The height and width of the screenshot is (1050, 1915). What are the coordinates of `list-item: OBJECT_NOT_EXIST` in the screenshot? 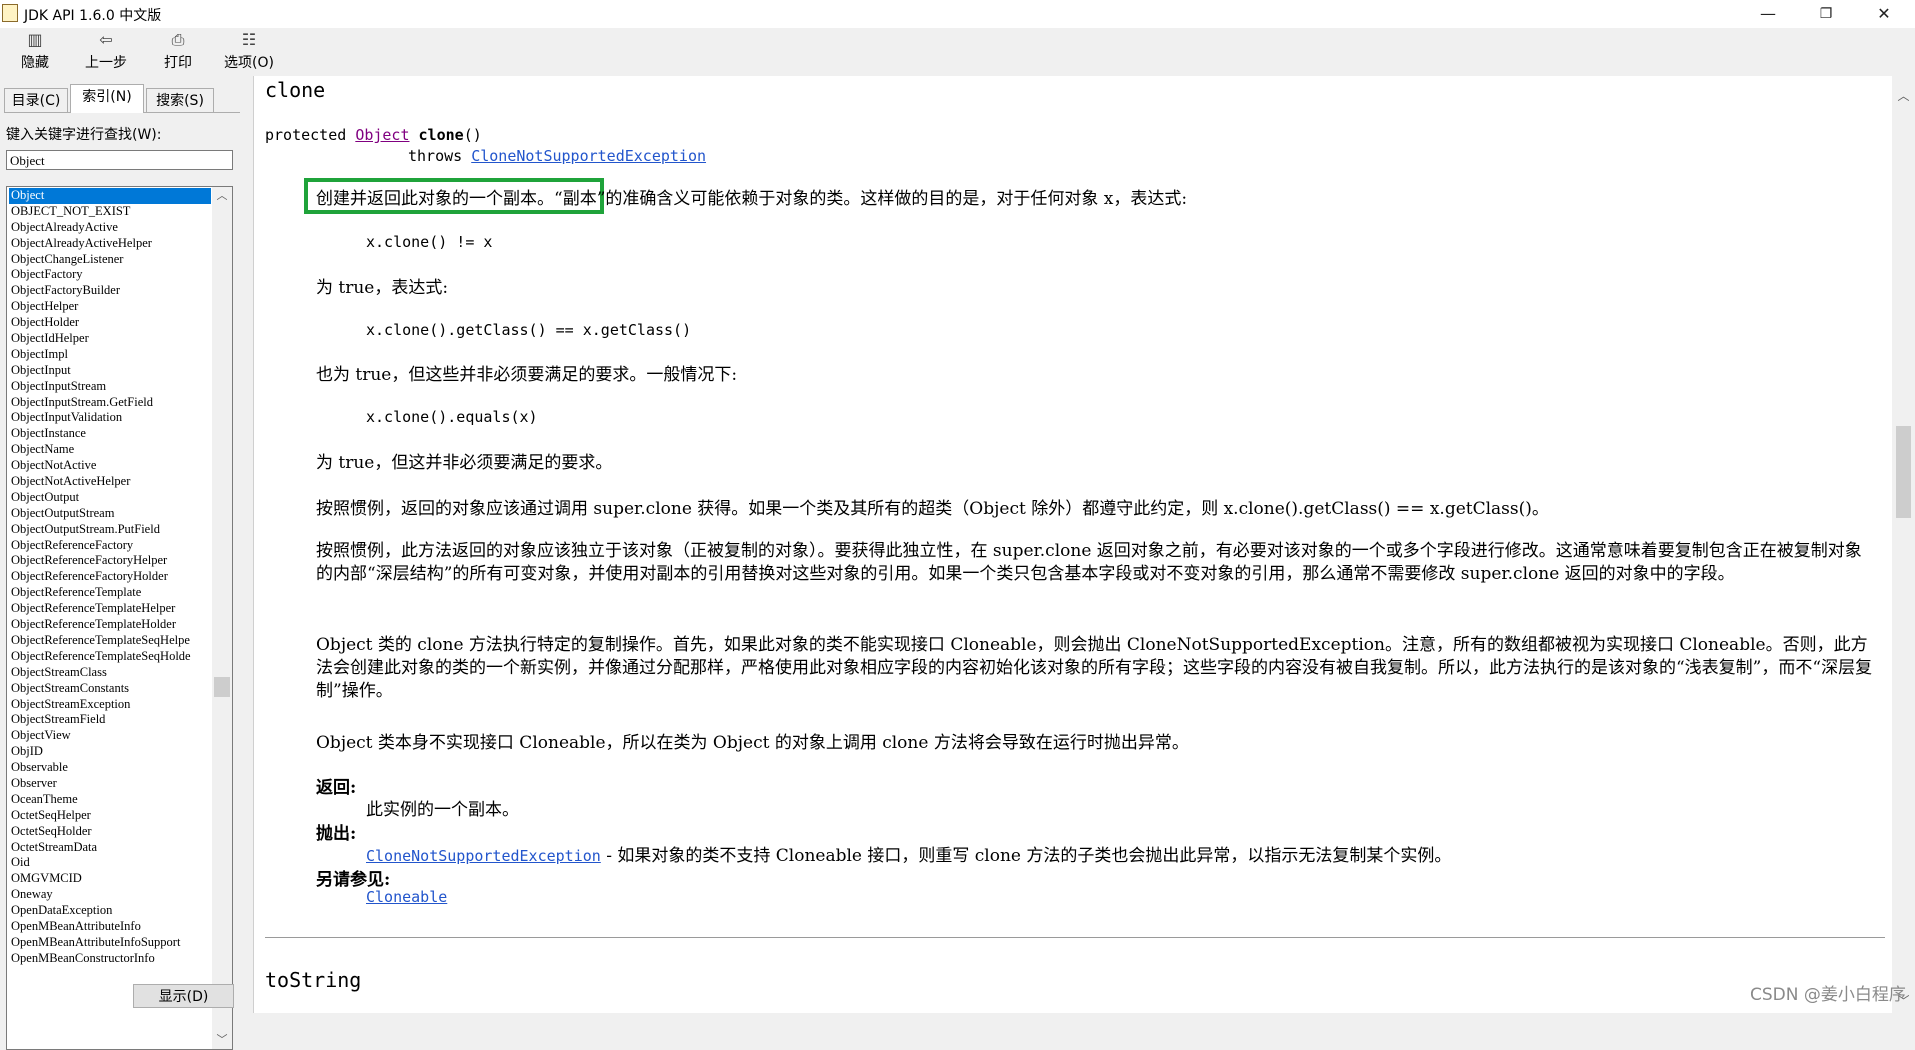 It's located at (110, 212).